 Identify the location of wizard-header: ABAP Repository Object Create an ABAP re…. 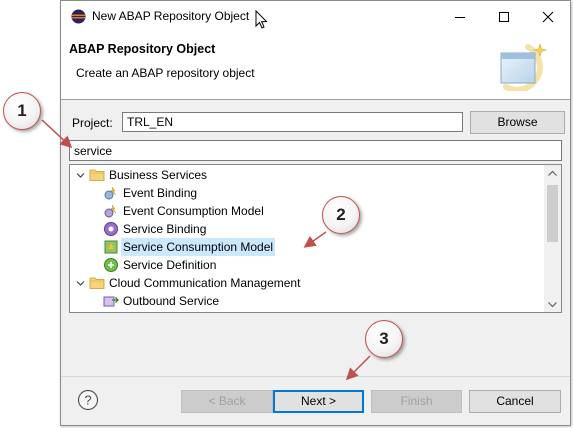
(315, 66).